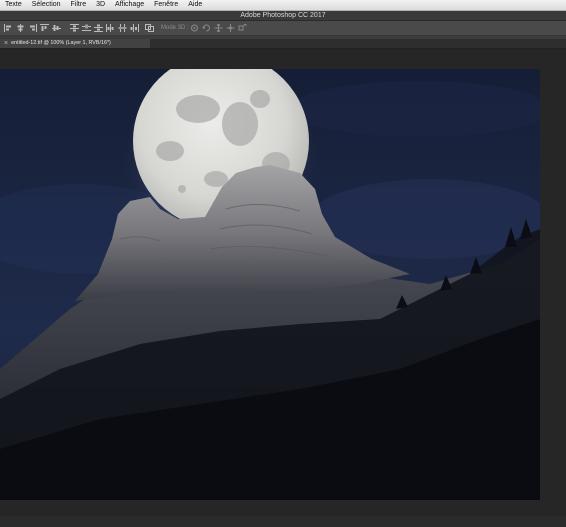 This screenshot has height=527, width=566. I want to click on options-bar: Mode 3D :, so click(283, 28).